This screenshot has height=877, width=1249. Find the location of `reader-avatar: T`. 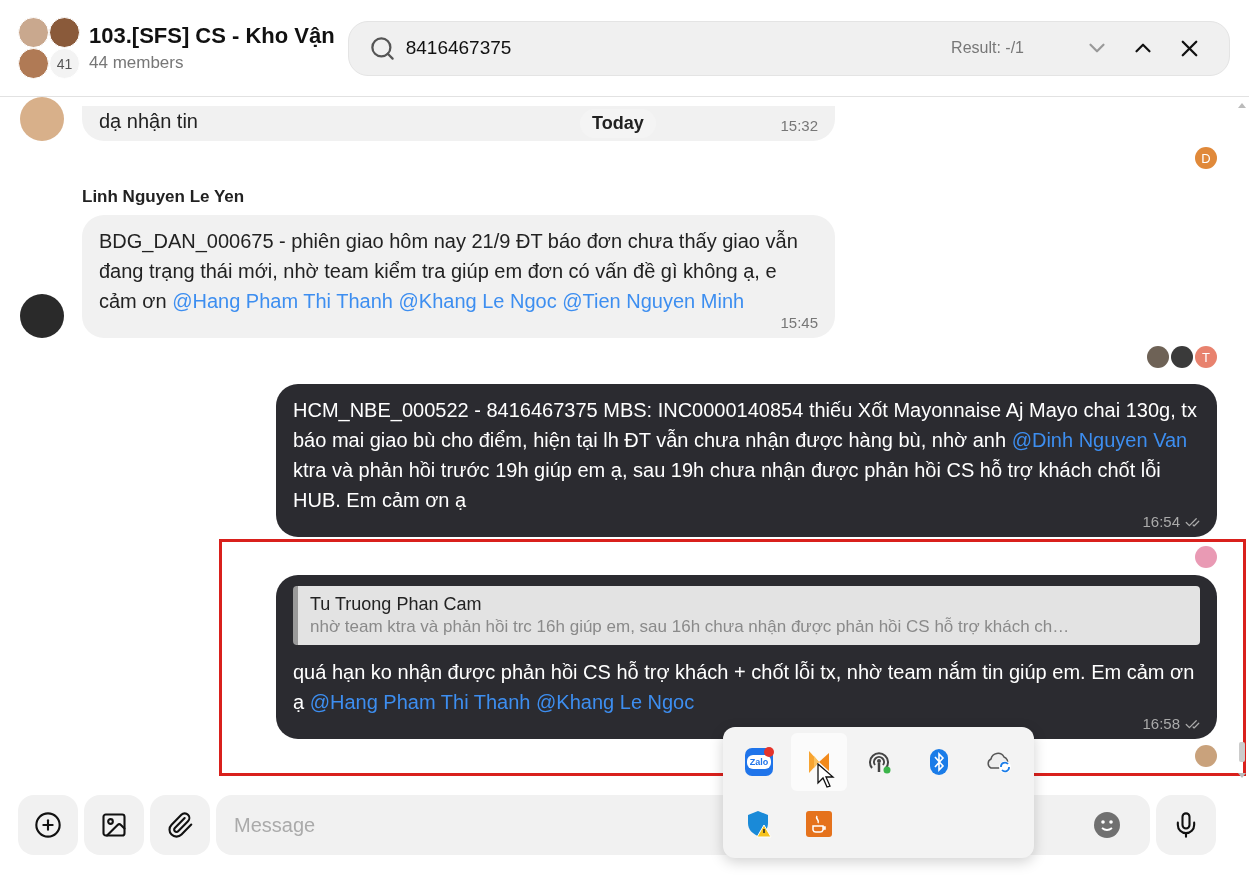

reader-avatar: T is located at coordinates (1206, 357).